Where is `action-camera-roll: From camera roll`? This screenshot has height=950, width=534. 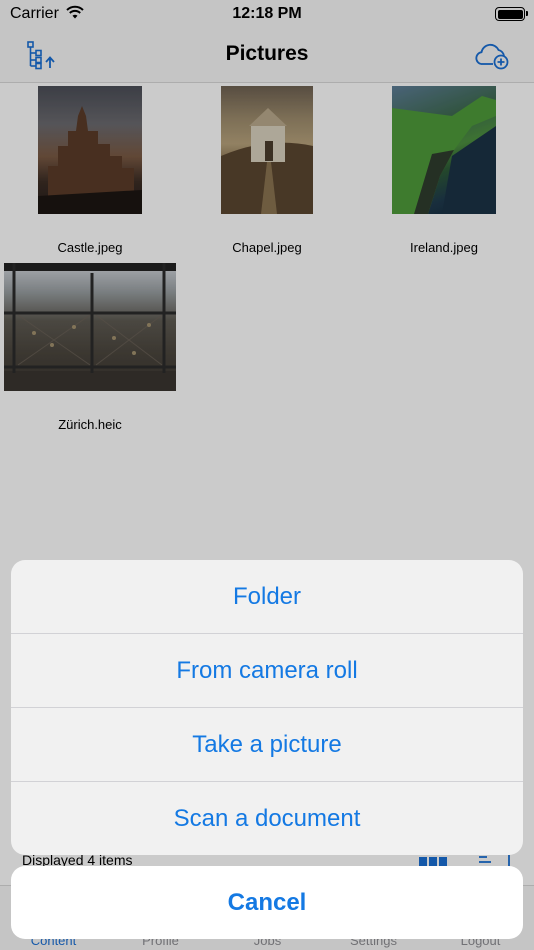 action-camera-roll: From camera roll is located at coordinates (267, 671).